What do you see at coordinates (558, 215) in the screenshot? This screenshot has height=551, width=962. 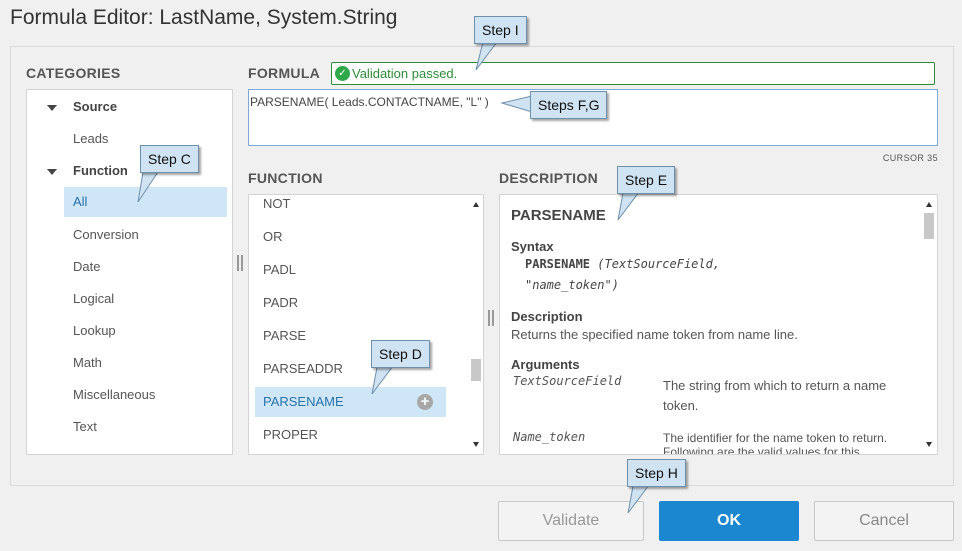 I see `description-title: PARSENAME` at bounding box center [558, 215].